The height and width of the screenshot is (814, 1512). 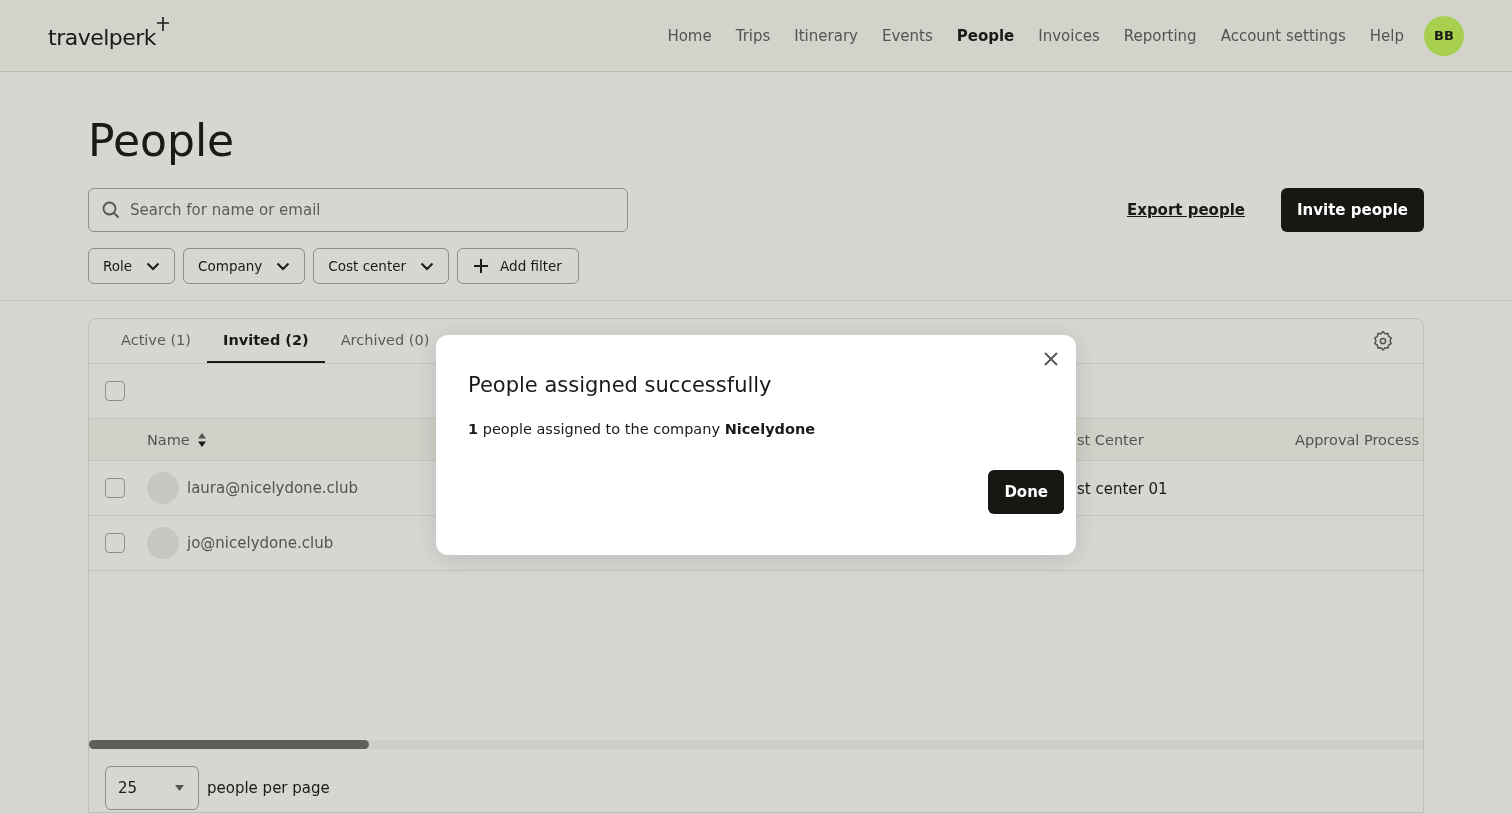 I want to click on table-cell: jo@nicelydone.club, so click(x=260, y=543).